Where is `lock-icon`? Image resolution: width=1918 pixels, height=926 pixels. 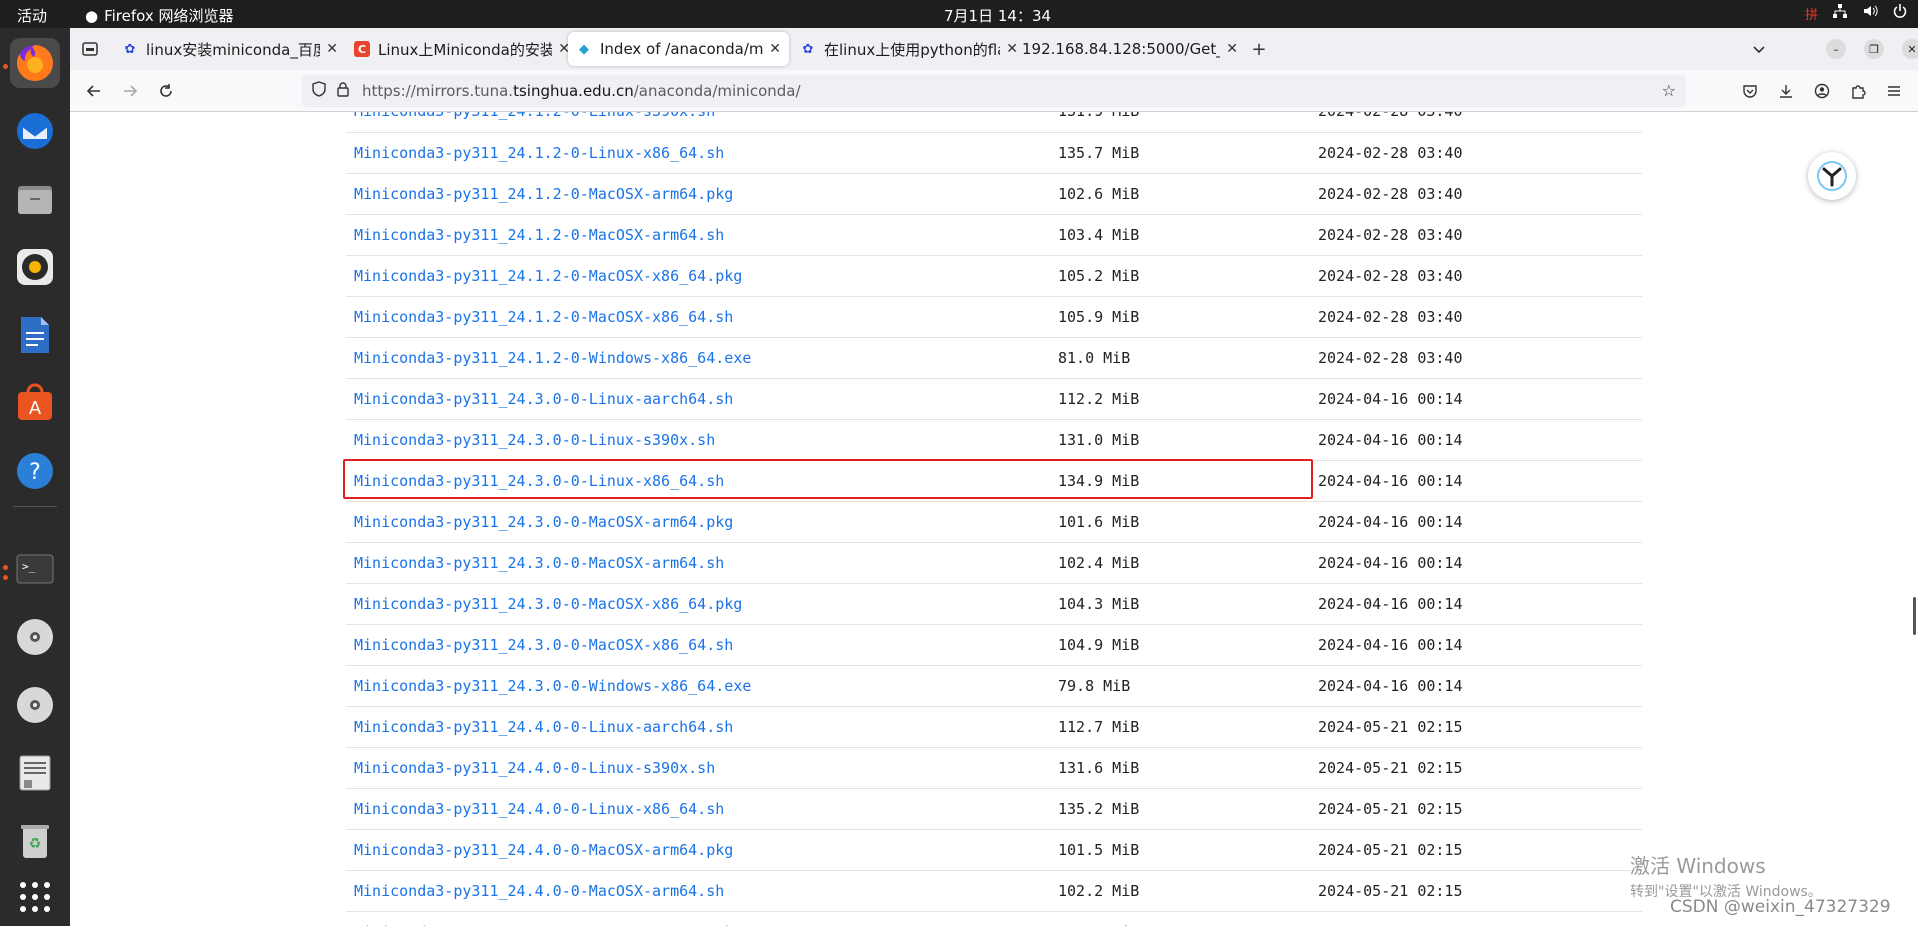 lock-icon is located at coordinates (345, 91).